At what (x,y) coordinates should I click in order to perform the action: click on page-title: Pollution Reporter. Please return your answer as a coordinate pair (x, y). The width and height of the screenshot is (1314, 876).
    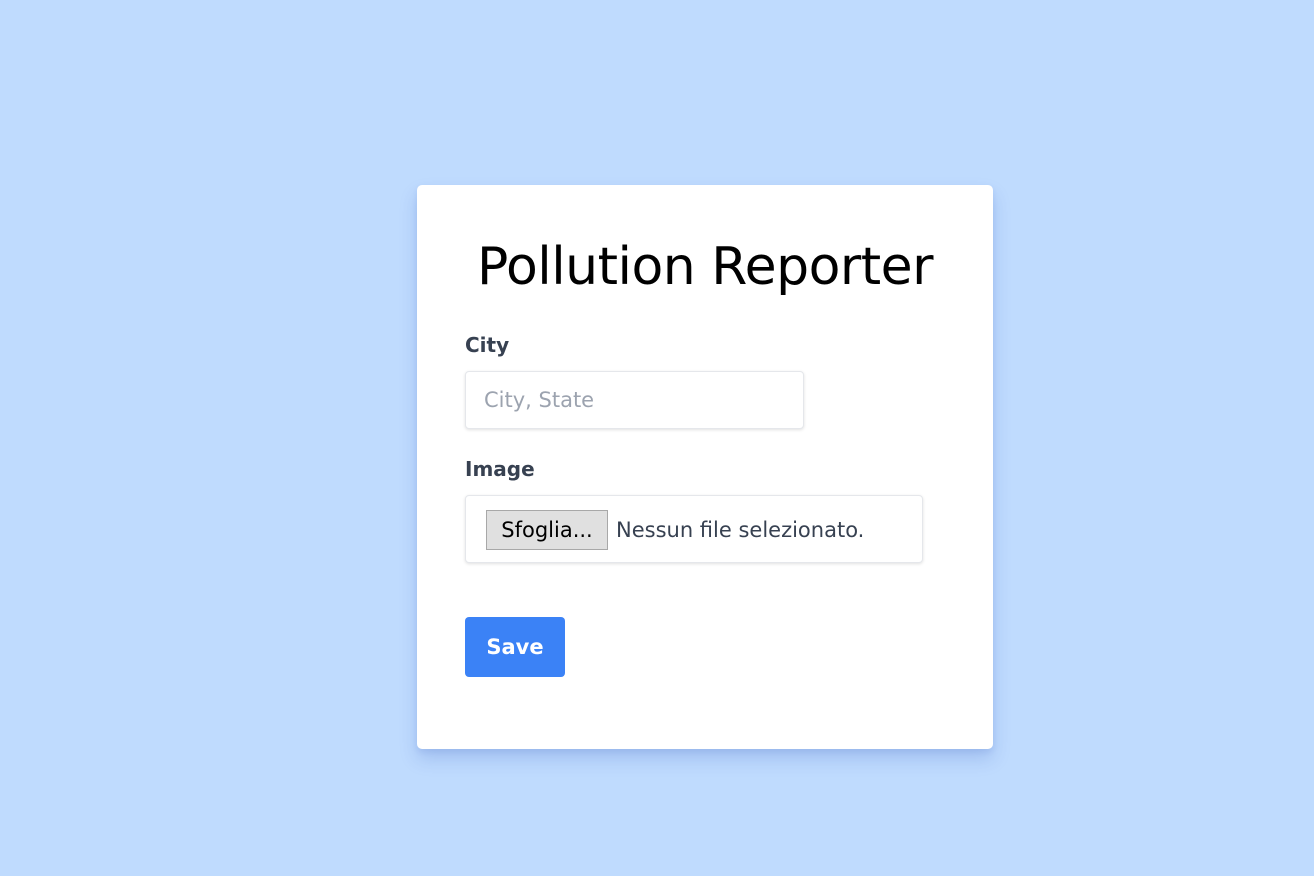
    Looking at the image, I should click on (705, 267).